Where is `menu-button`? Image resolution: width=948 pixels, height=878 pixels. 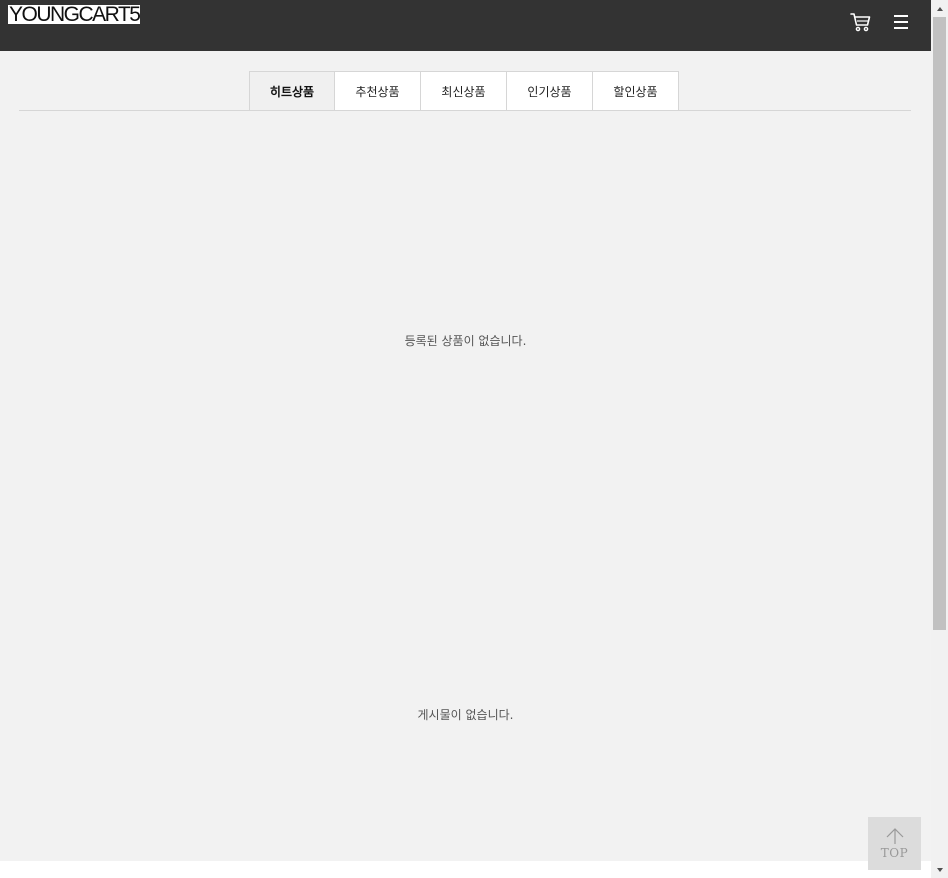
menu-button is located at coordinates (901, 22).